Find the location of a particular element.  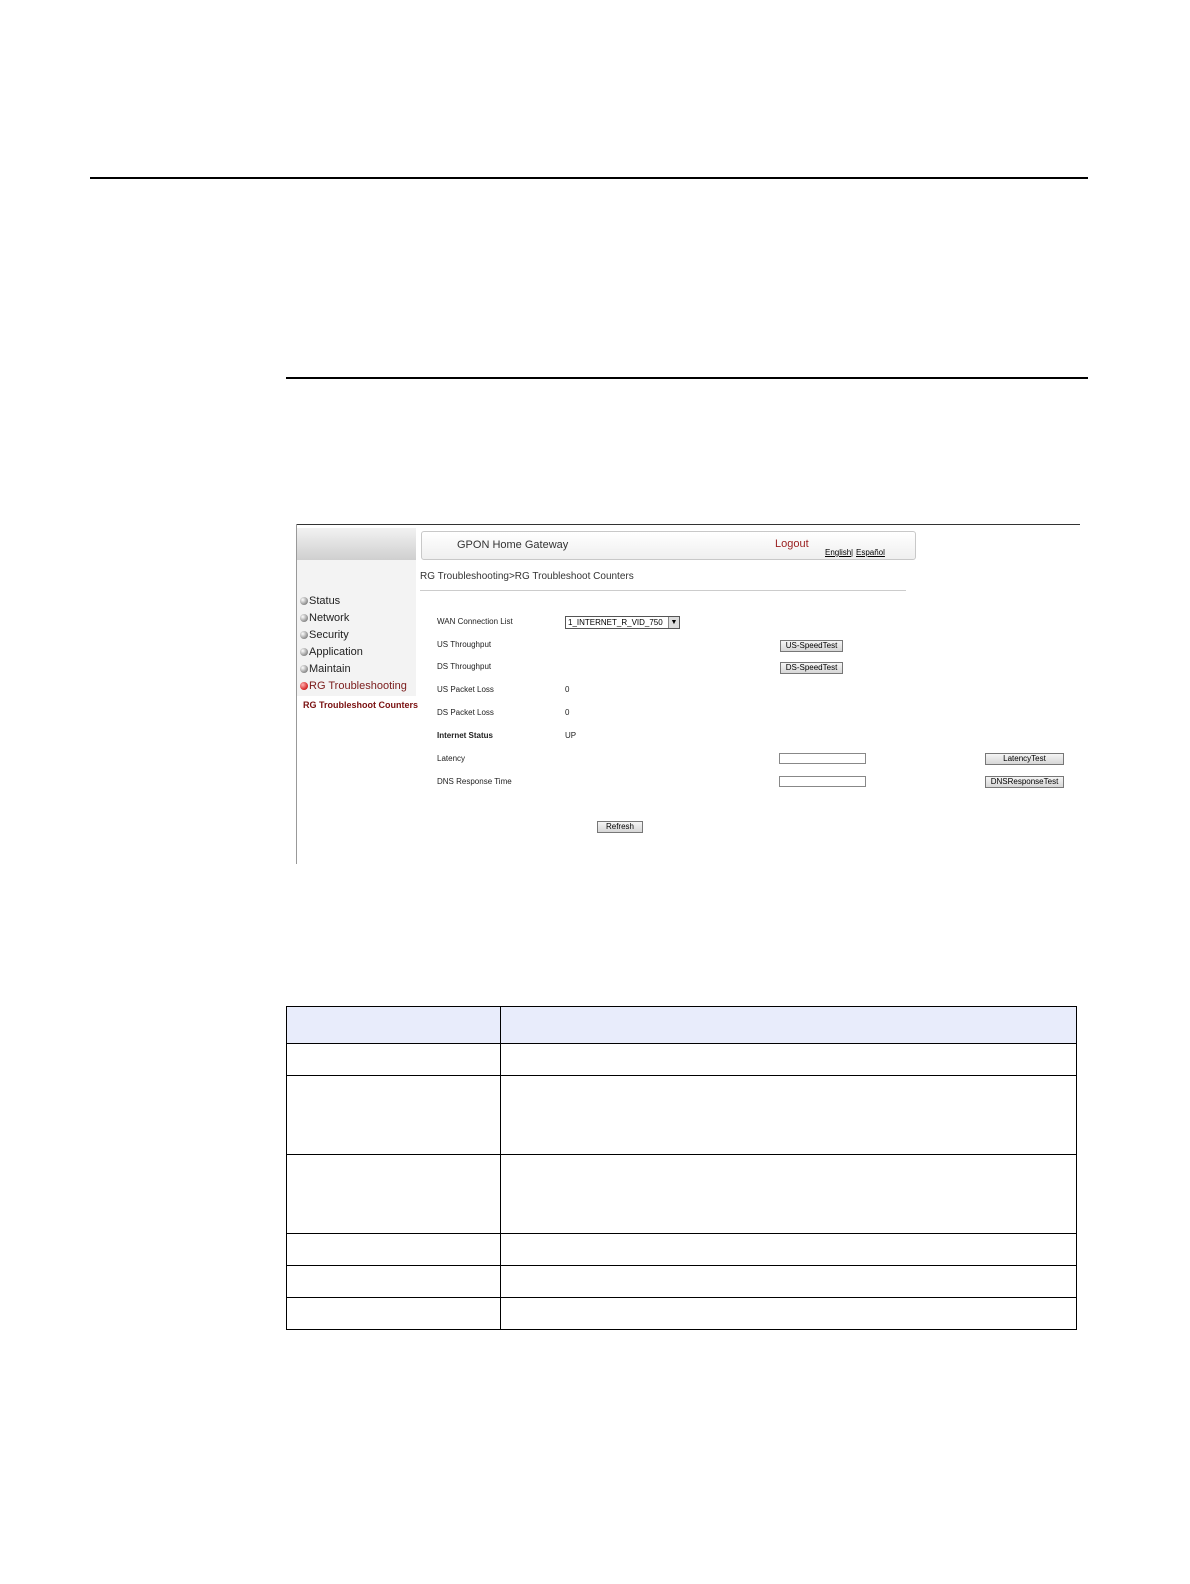

field-description-table is located at coordinates (681, 1168).